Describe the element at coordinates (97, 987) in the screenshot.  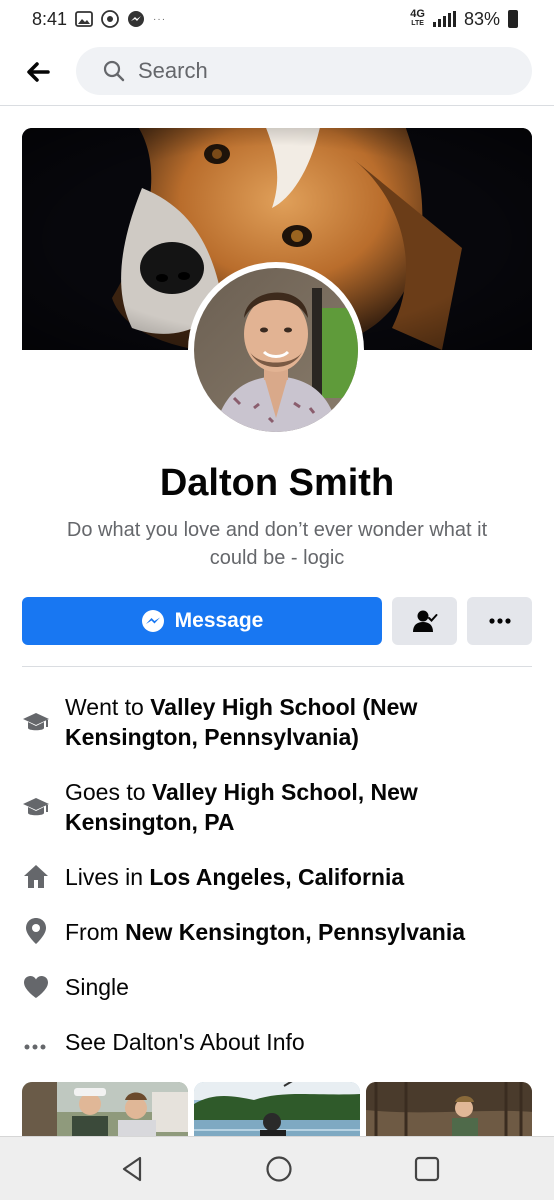
I see `relationship-status: Single` at that location.